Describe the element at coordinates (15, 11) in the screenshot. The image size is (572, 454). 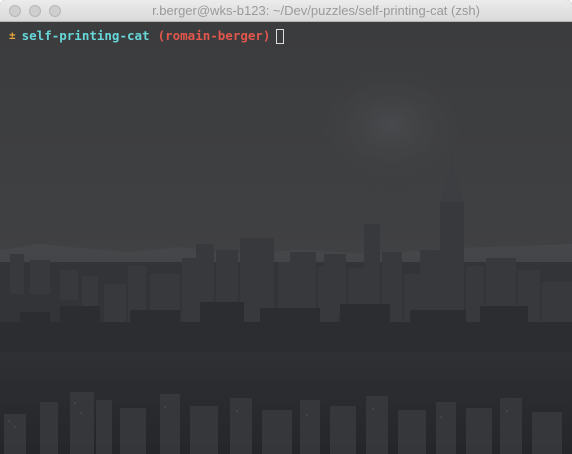
I see `close-window-button` at that location.